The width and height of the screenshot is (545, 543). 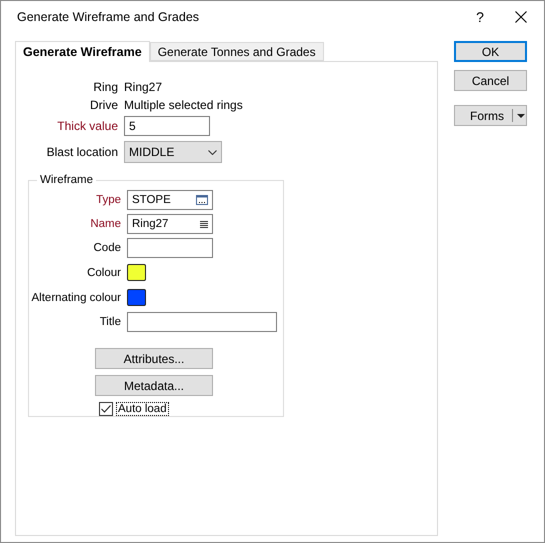 I want to click on list-icon, so click(x=204, y=224).